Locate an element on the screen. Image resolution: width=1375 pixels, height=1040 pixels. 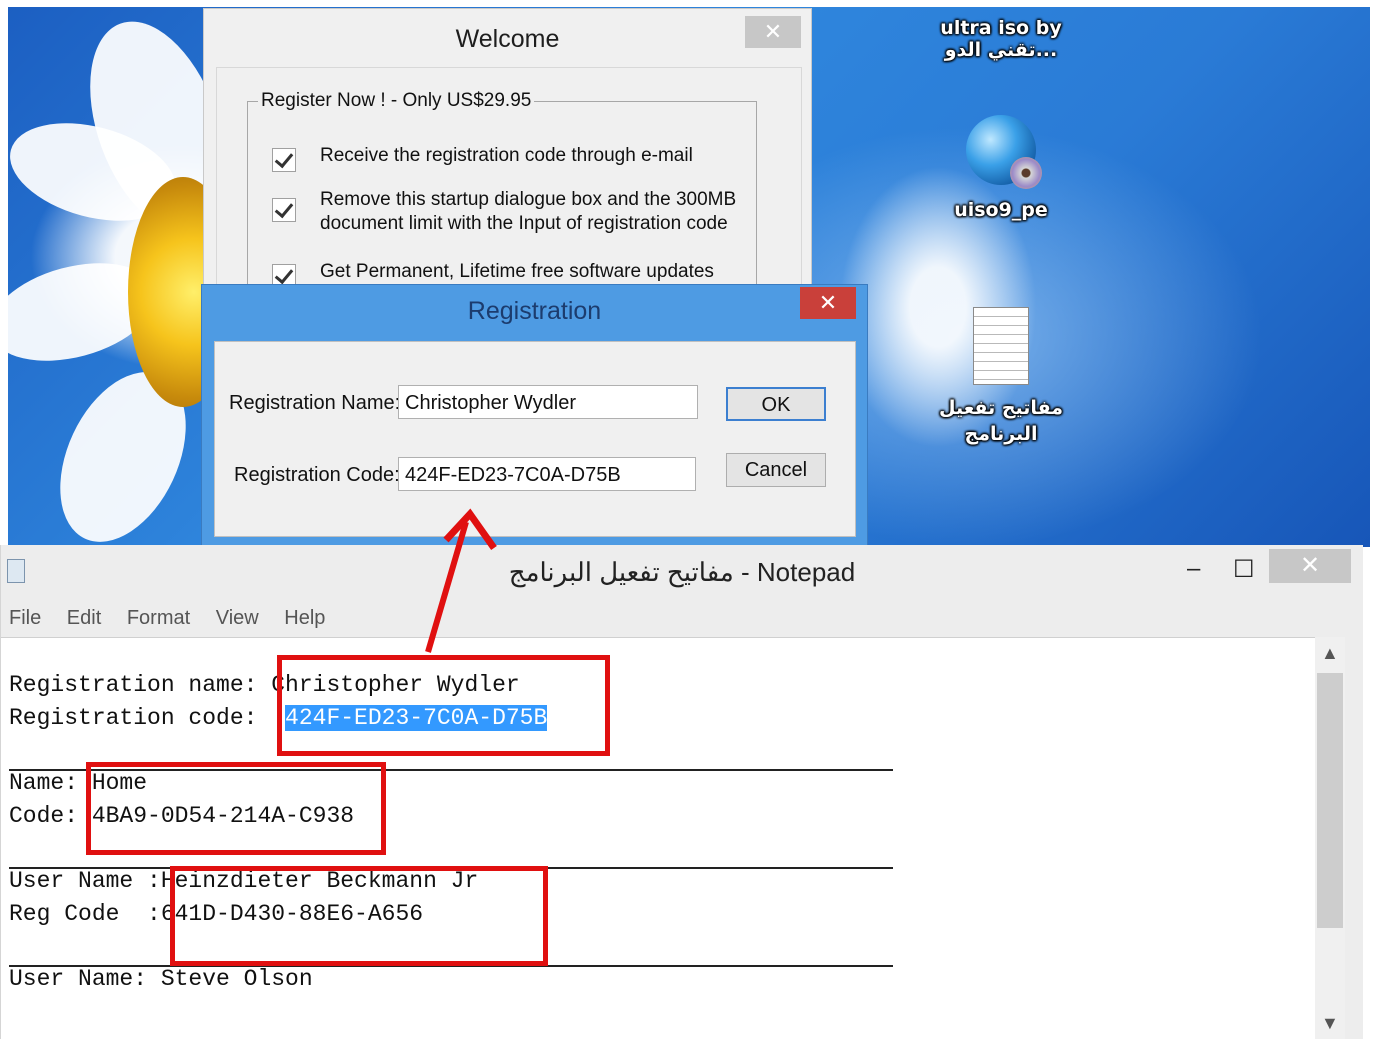
arrow-shaft is located at coordinates (447, 587).